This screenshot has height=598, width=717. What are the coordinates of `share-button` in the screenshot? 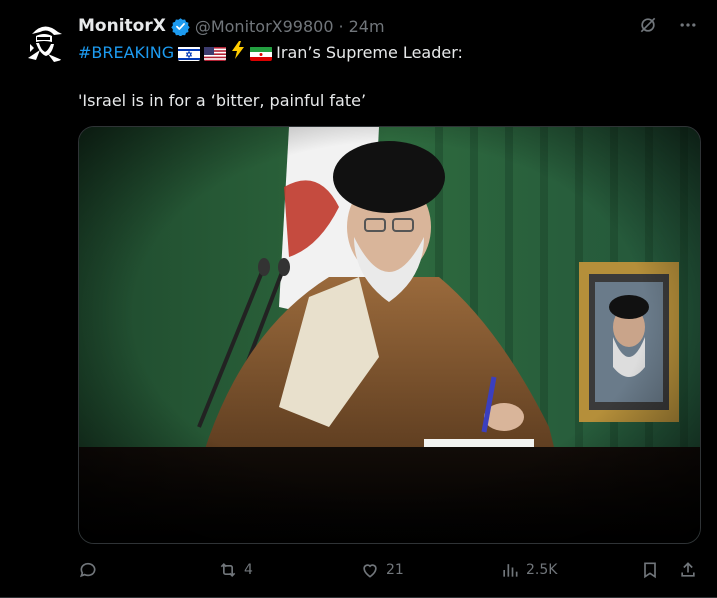 It's located at (688, 570).